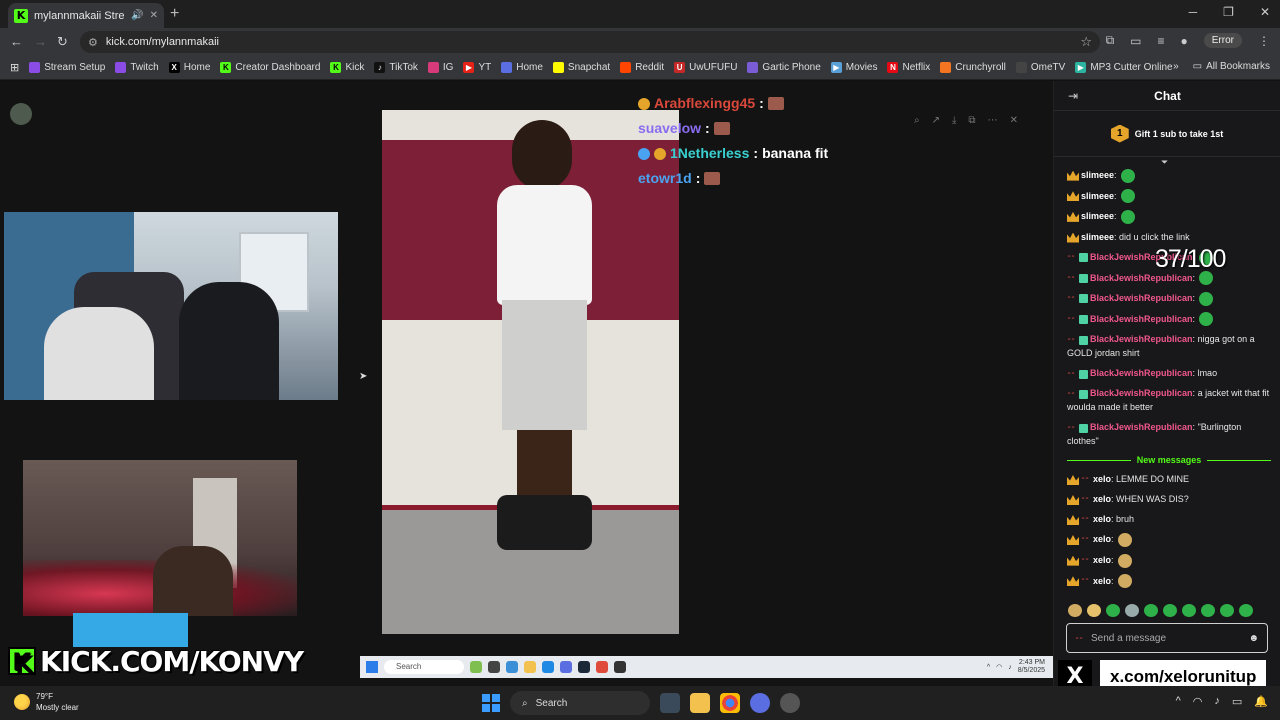 This screenshot has height=720, width=1280. I want to click on sidepanel-icon: ▭, so click(1135, 41).